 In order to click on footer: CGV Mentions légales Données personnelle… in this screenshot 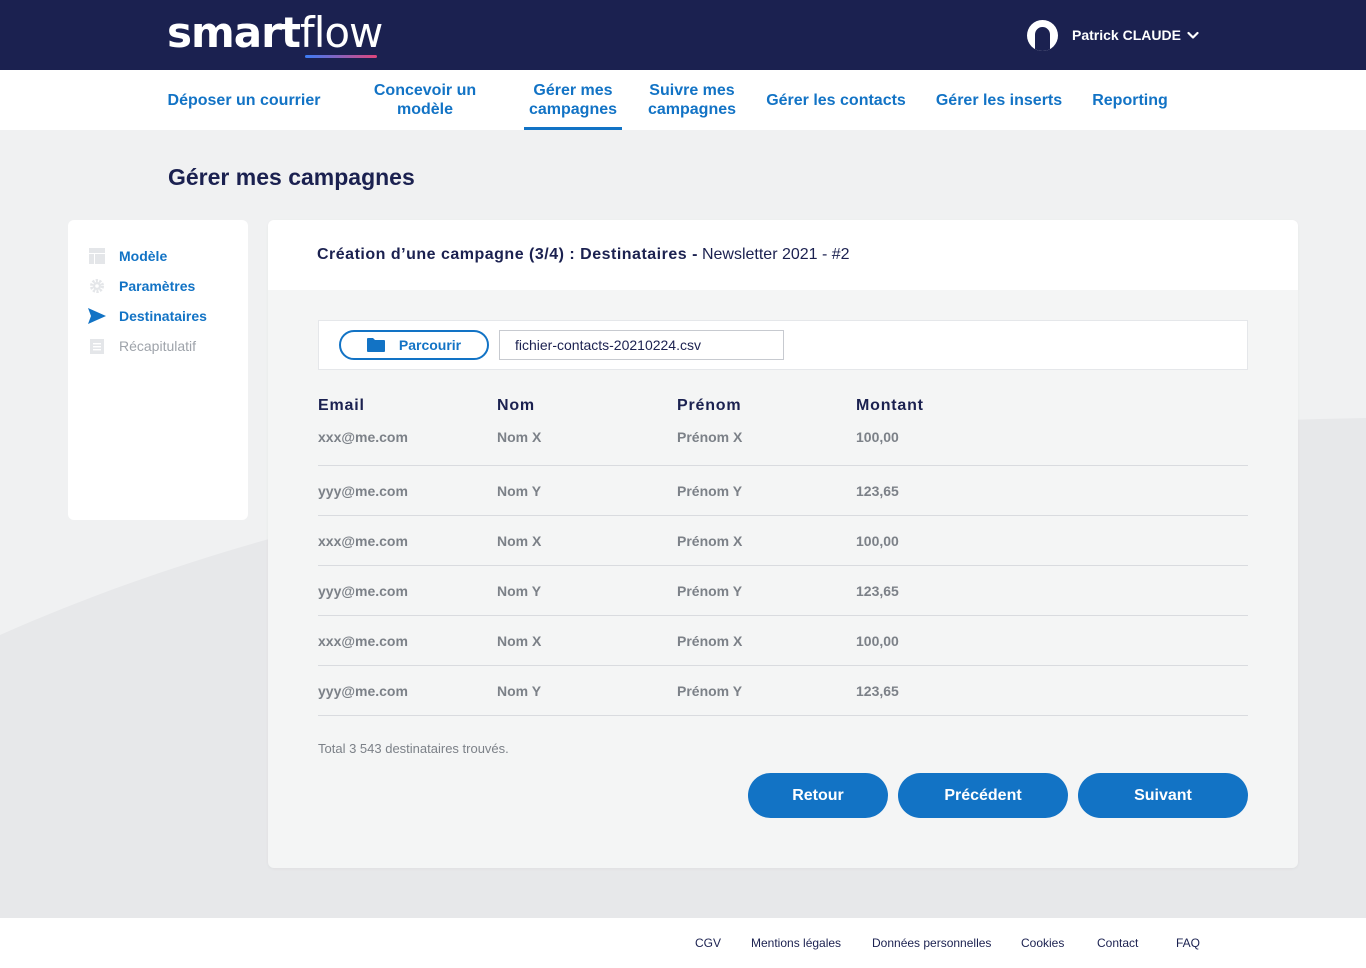, I will do `click(683, 943)`.